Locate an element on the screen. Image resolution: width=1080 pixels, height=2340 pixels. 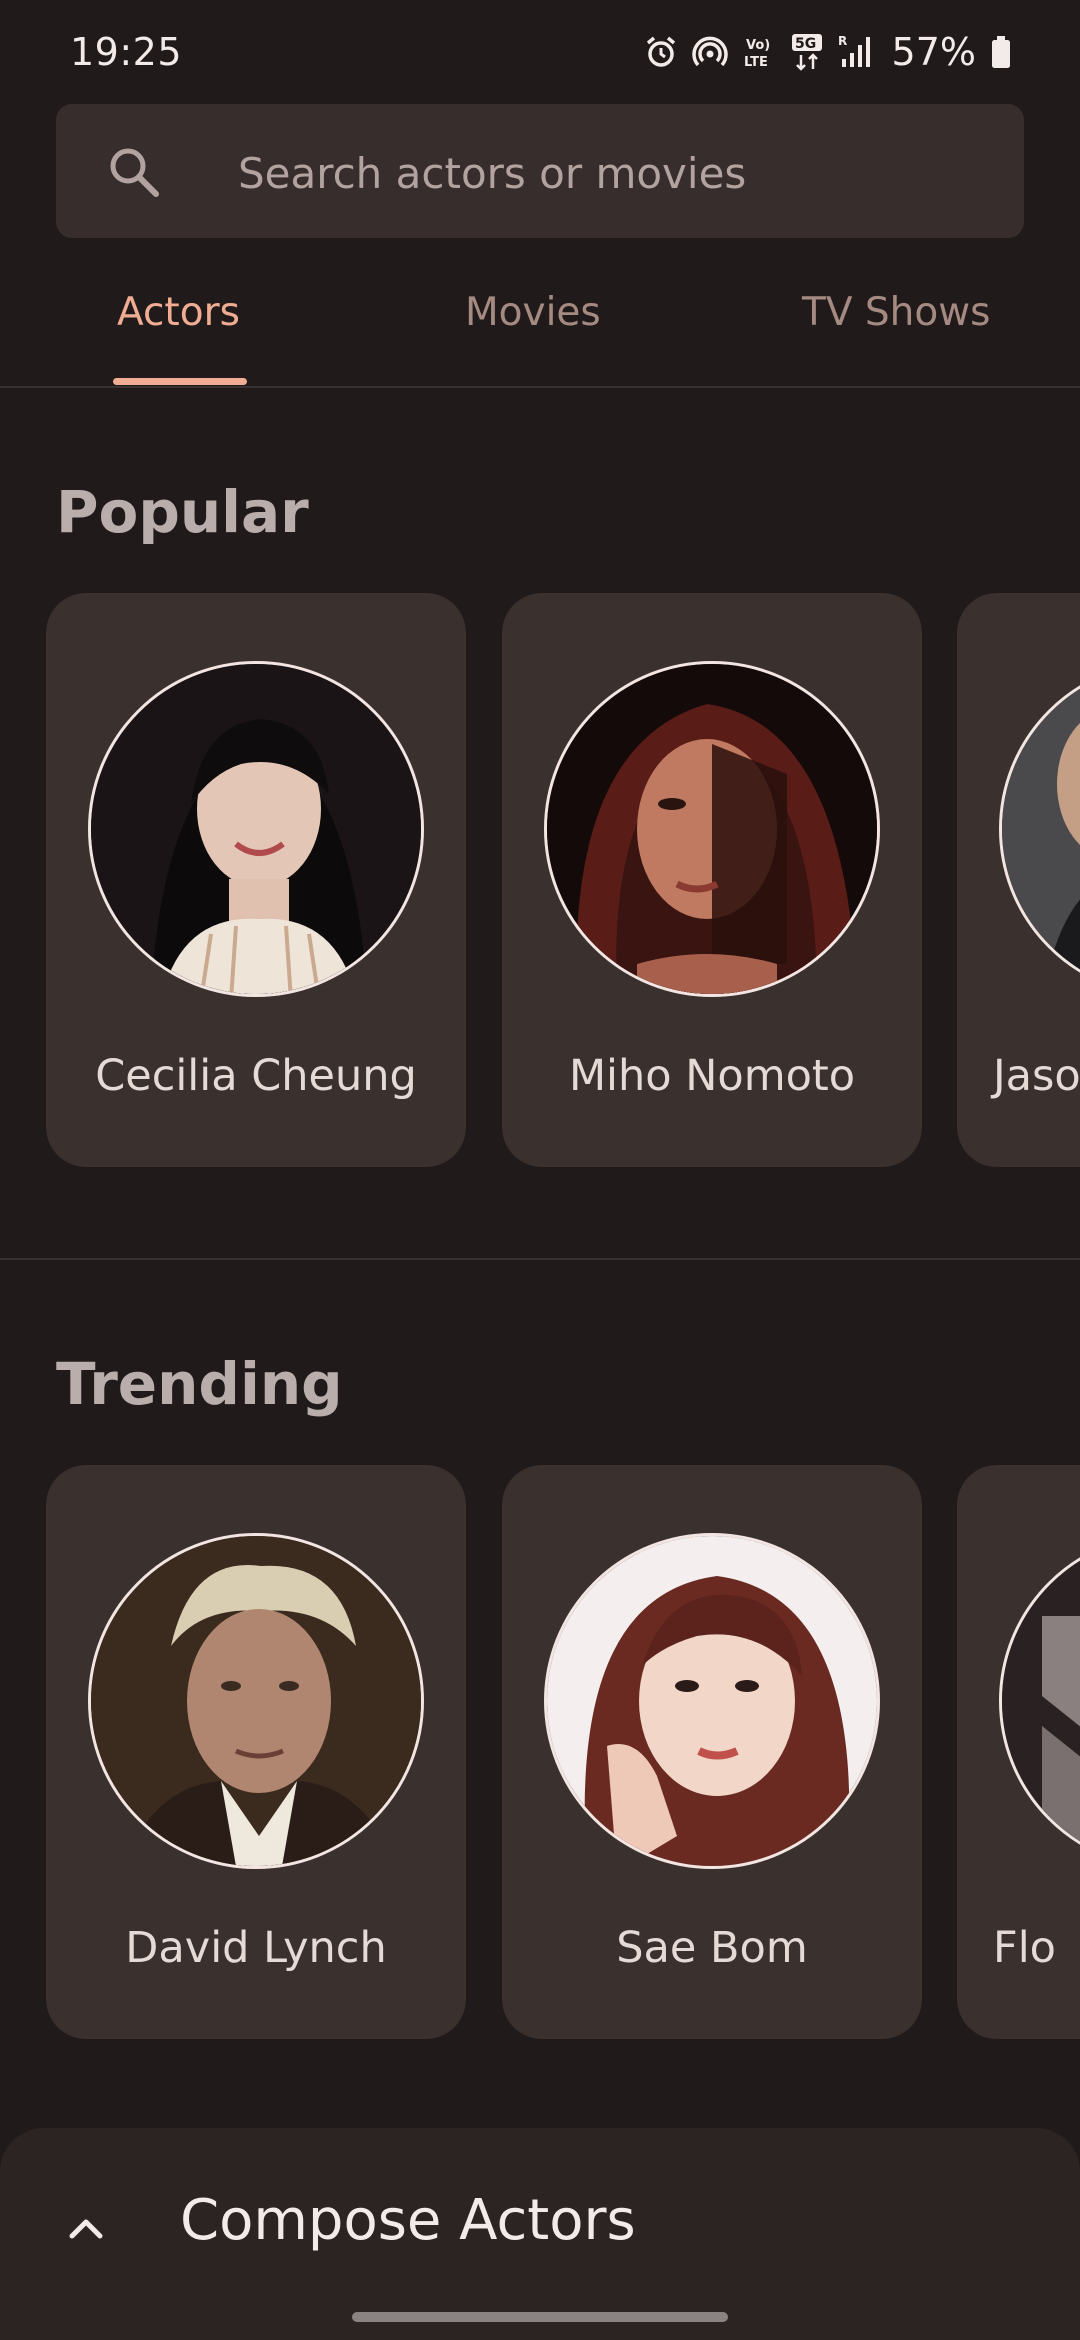
actor-name: Miho Nomoto is located at coordinates (712, 1076).